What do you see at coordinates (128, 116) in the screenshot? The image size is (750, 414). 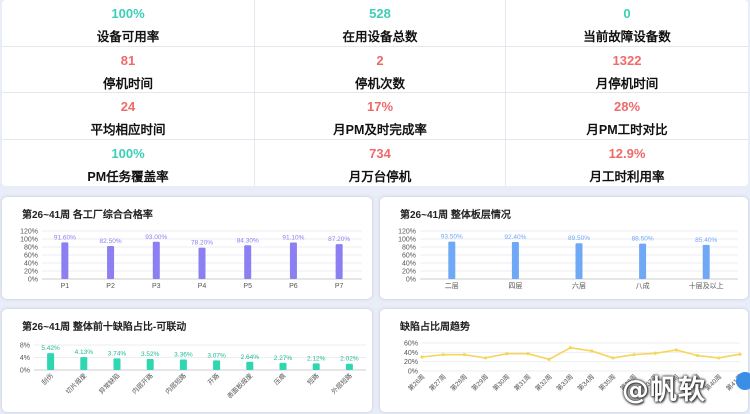 I see `kpi-card: 24 平均相应时间` at bounding box center [128, 116].